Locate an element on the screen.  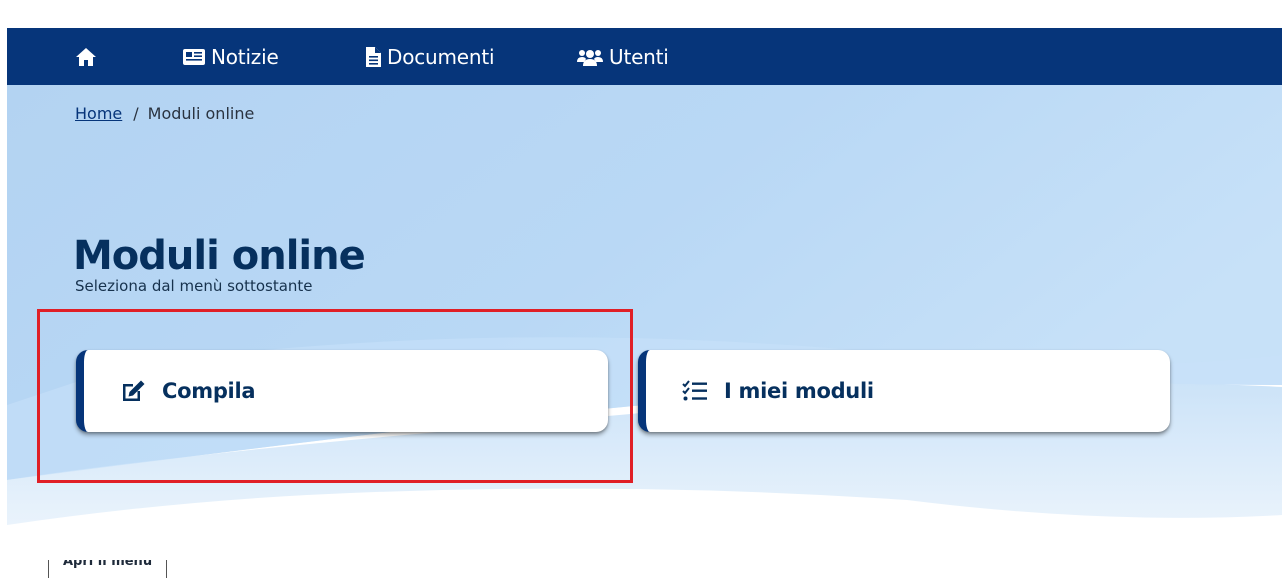
nav-item-home is located at coordinates (89, 56).